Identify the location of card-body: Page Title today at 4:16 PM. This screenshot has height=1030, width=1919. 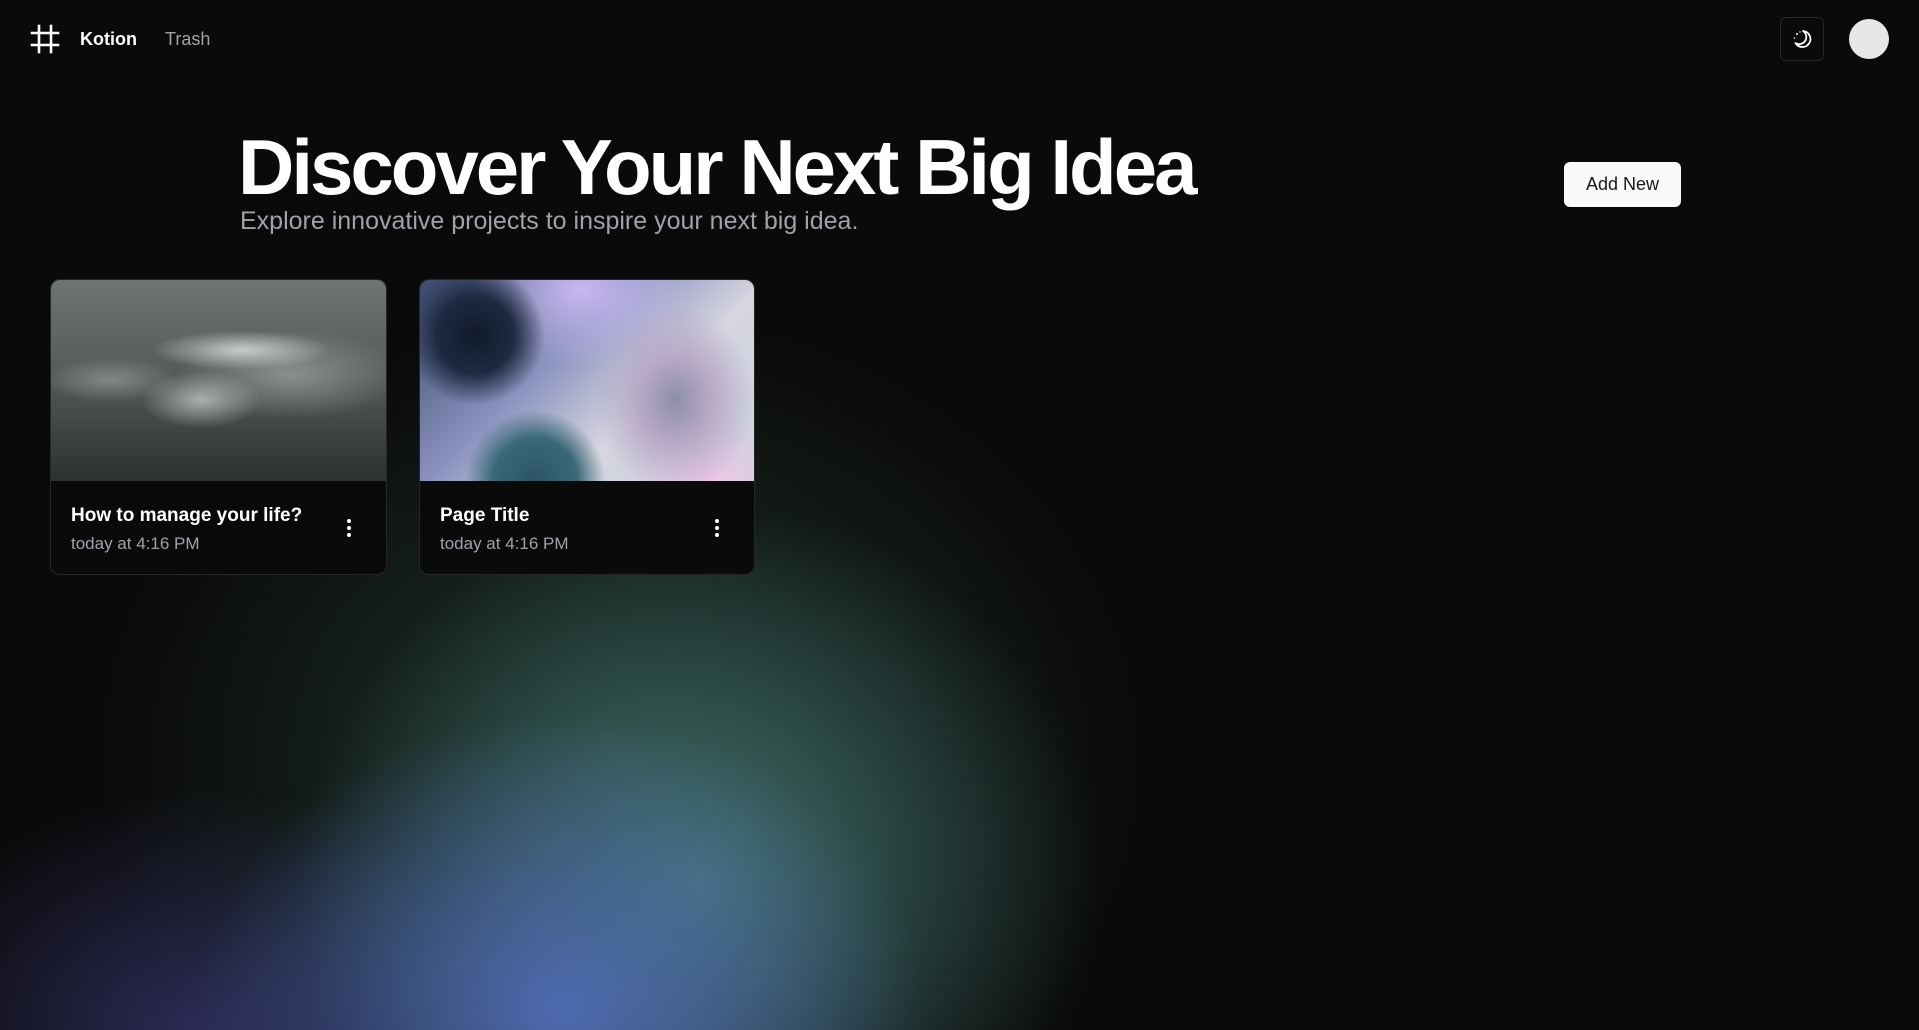
(587, 527).